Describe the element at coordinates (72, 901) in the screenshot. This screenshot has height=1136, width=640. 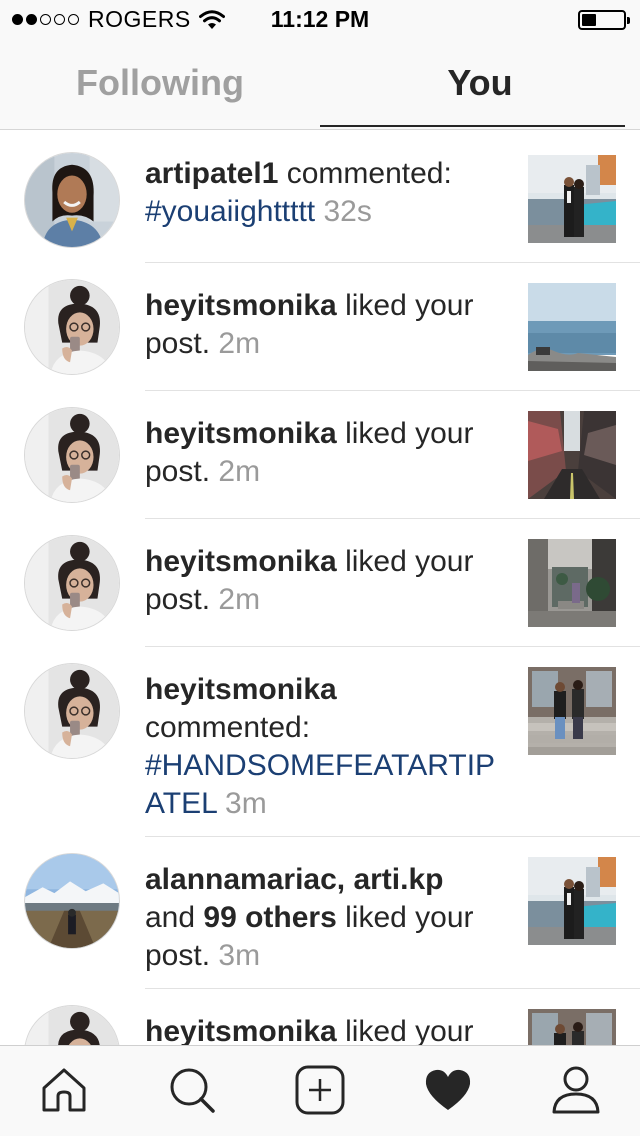
I see `user-avatar-alannamariac` at that location.